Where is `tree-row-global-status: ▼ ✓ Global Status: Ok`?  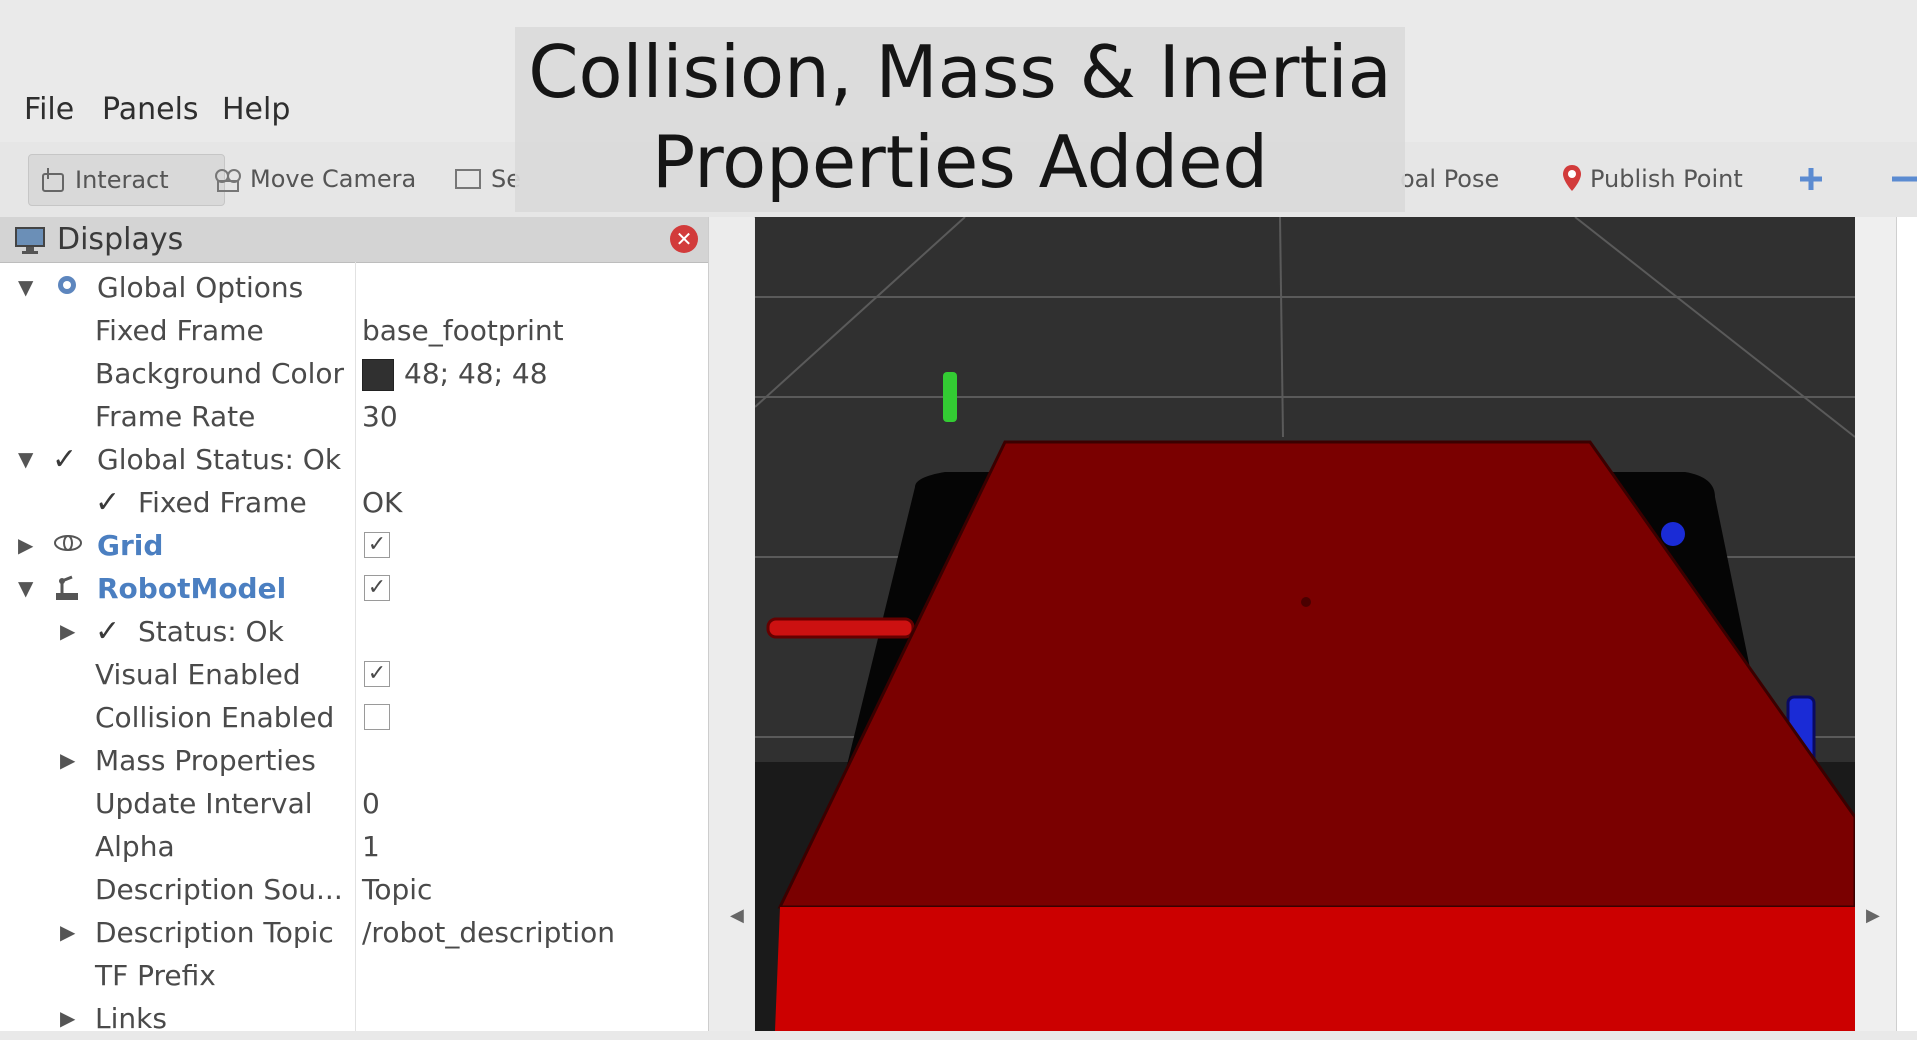
tree-row-global-status: ▼ ✓ Global Status: Ok is located at coordinates (354, 459).